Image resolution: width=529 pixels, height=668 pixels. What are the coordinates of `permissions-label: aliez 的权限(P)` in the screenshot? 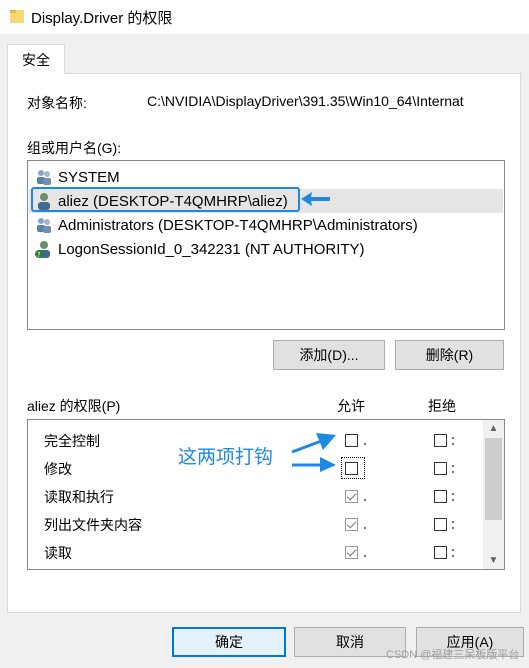 It's located at (74, 406).